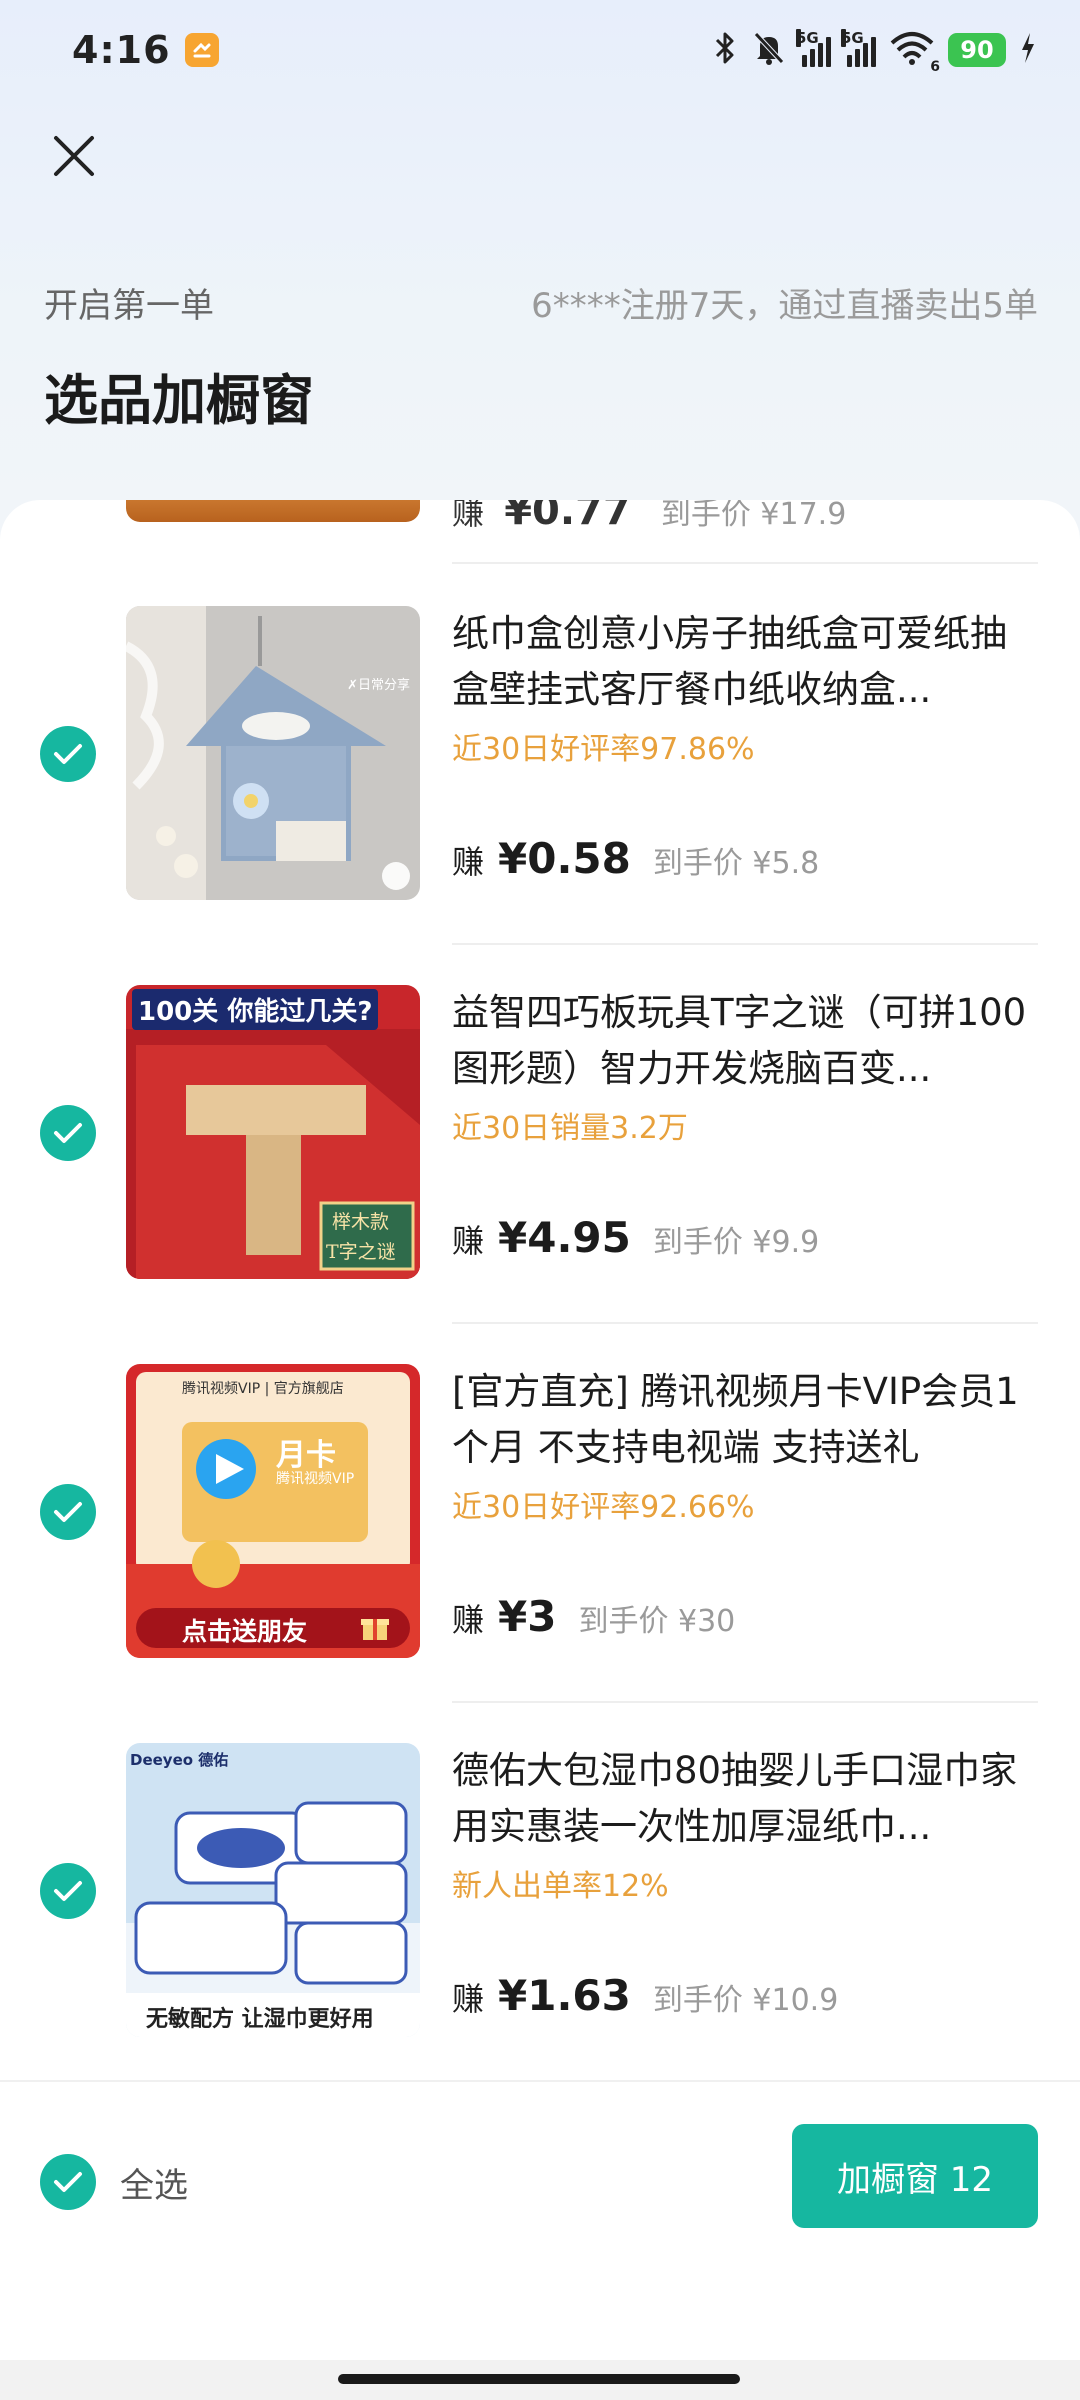  What do you see at coordinates (260, 2019) in the screenshot?
I see `thumb-footer: 无敏配方 让湿巾更好用` at bounding box center [260, 2019].